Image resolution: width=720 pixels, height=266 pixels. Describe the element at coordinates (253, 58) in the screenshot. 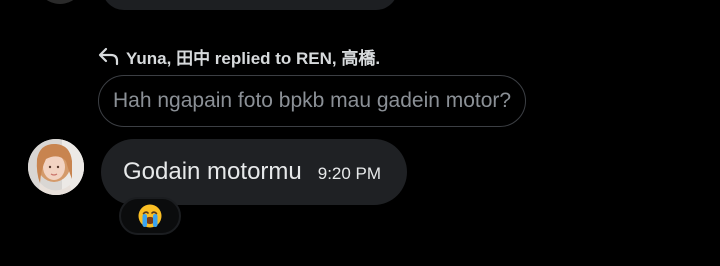

I see `reply-context-text: Yuna, 田中 replied to REN, 高橋.` at that location.